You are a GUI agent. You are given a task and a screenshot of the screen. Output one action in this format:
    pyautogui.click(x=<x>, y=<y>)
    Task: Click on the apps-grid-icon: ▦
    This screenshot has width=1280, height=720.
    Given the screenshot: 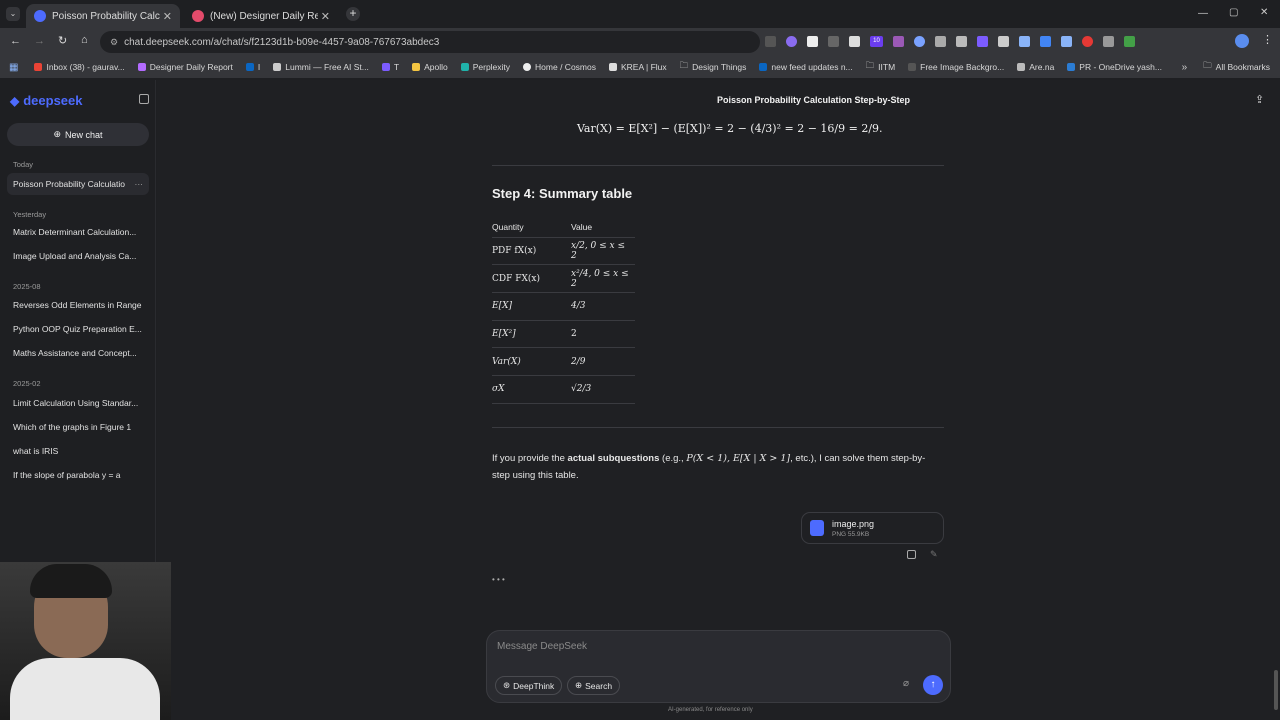 What is the action you would take?
    pyautogui.click(x=13, y=67)
    